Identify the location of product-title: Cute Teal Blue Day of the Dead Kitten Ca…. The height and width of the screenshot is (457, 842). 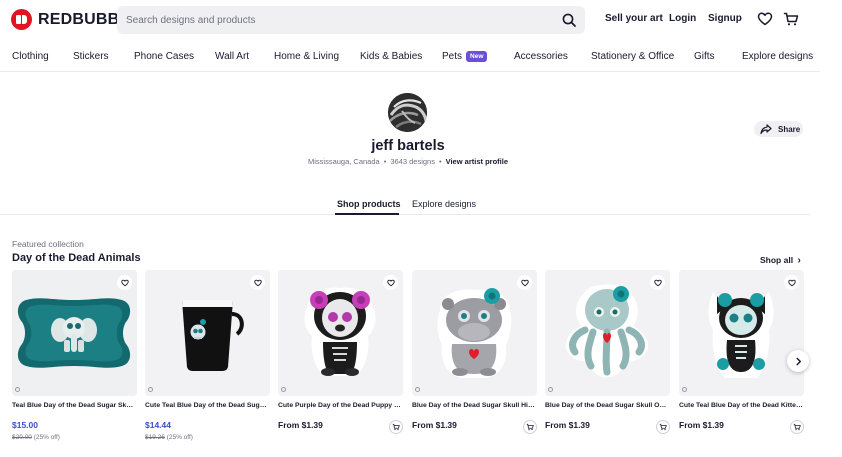
(741, 405).